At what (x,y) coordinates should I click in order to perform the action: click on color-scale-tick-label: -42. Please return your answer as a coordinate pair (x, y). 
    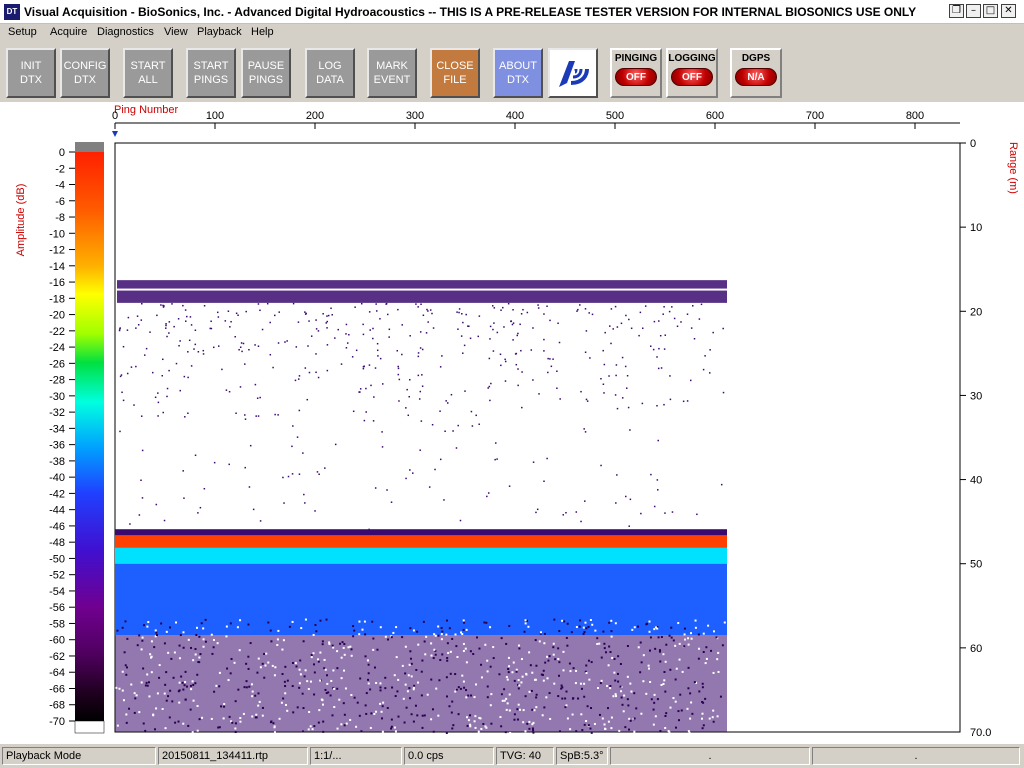
    Looking at the image, I should click on (57, 494).